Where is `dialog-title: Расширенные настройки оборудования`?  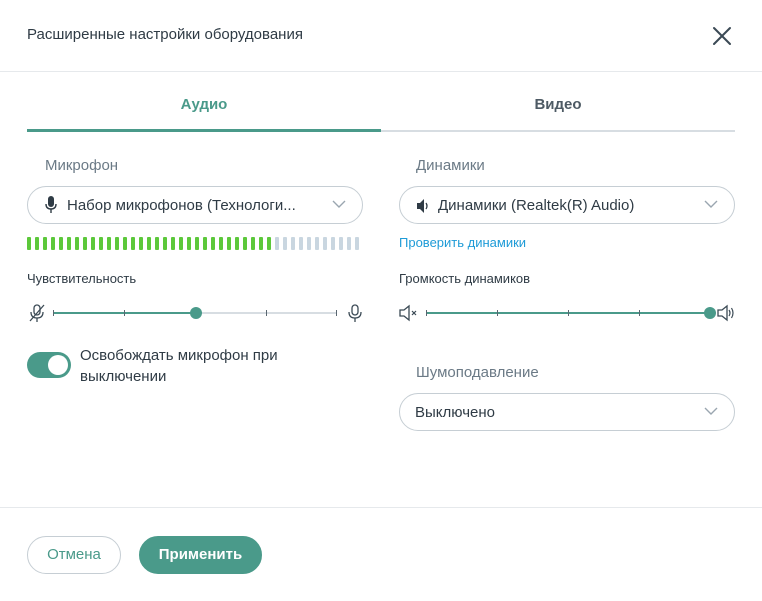 dialog-title: Расширенные настройки оборудования is located at coordinates (165, 34).